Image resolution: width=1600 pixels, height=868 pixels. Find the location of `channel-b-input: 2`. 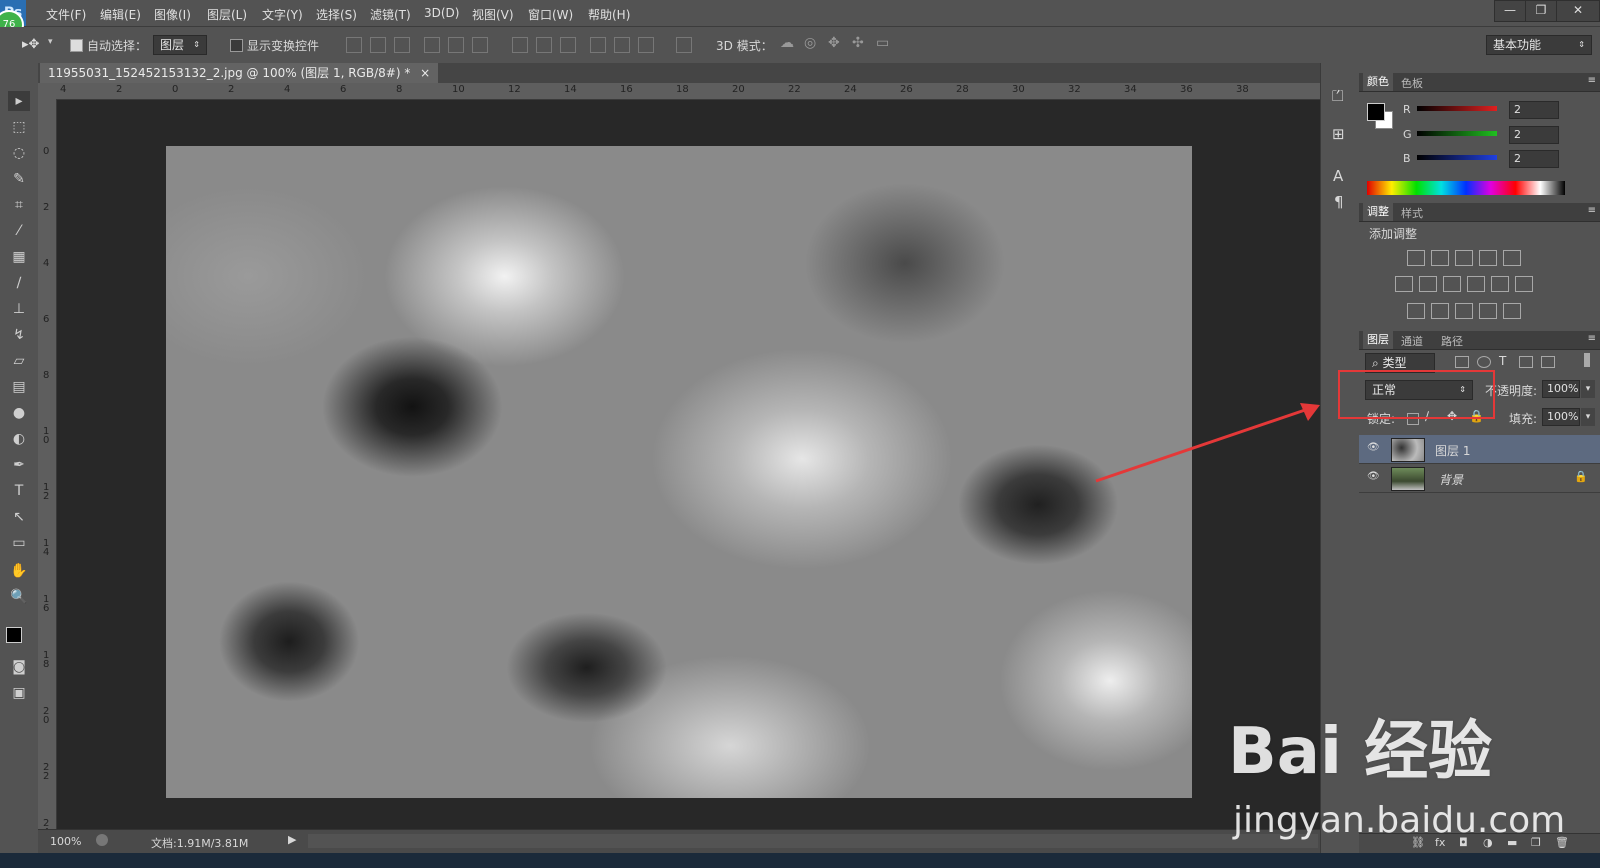

channel-b-input: 2 is located at coordinates (1534, 159).